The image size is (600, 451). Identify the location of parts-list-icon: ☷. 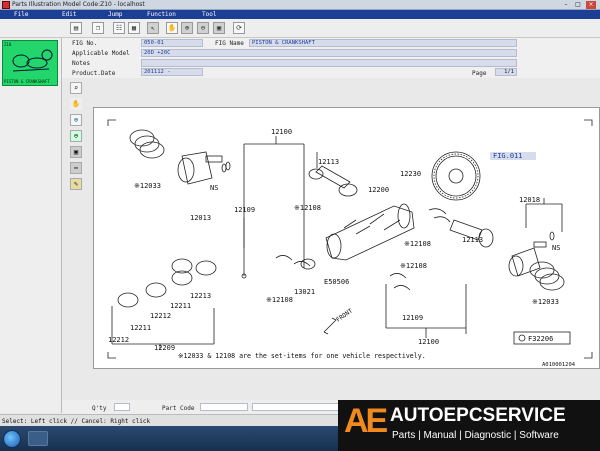
(119, 28).